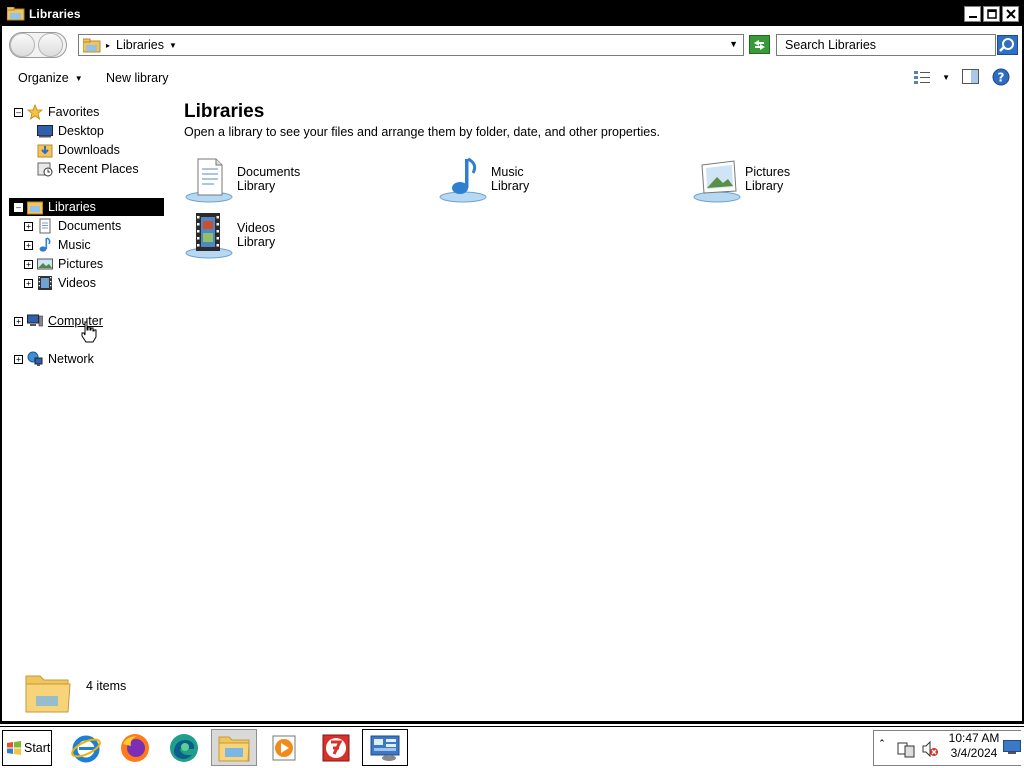 The width and height of the screenshot is (1024, 768). What do you see at coordinates (882, 745) in the screenshot?
I see `show-hidden-icons-chevron-icon: ˆ` at bounding box center [882, 745].